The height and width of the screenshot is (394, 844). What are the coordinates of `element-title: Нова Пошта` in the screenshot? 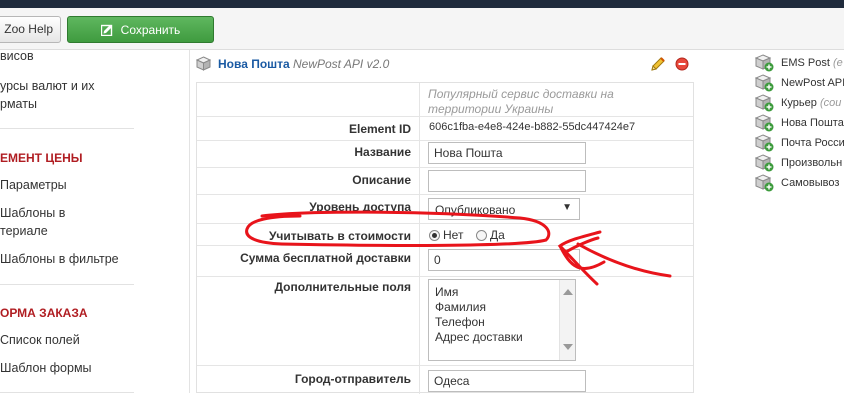 It's located at (254, 64).